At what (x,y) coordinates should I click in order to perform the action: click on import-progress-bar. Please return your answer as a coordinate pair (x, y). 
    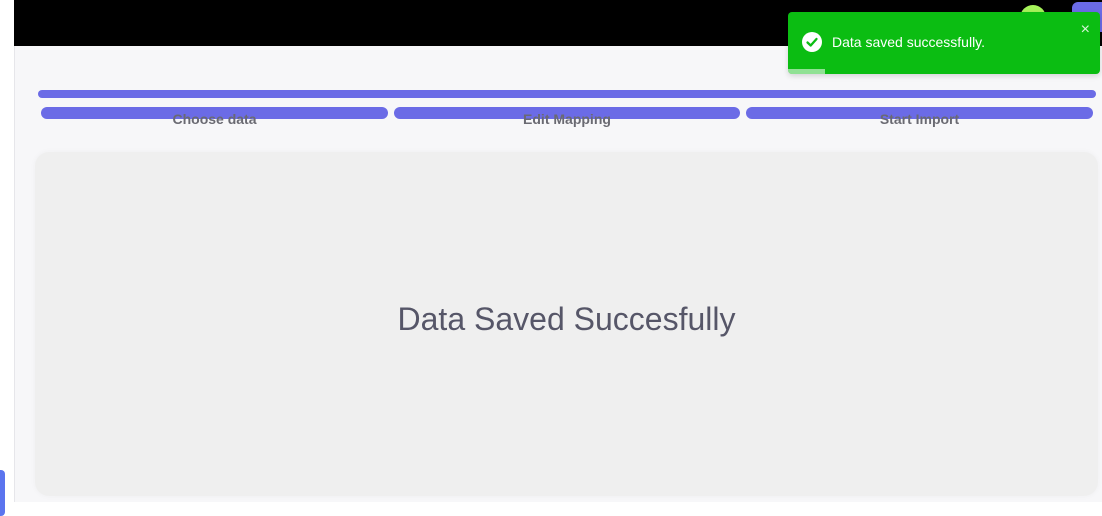
    Looking at the image, I should click on (567, 94).